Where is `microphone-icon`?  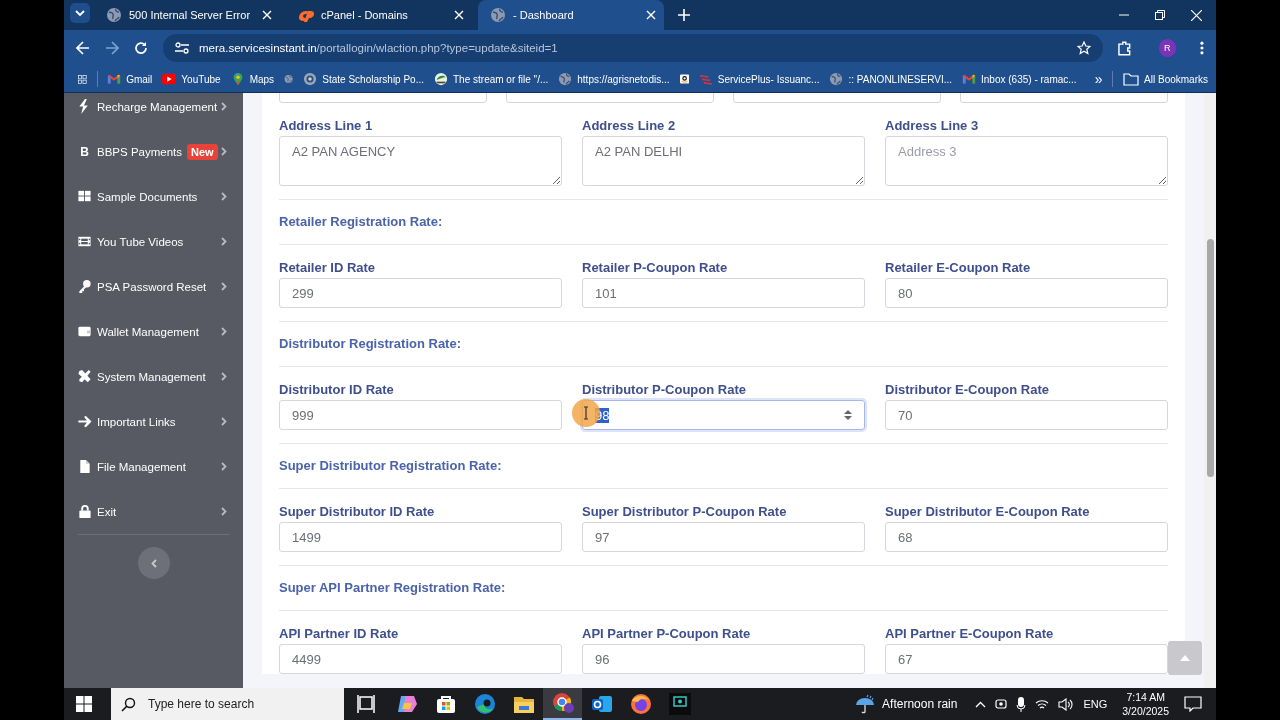
microphone-icon is located at coordinates (1021, 704).